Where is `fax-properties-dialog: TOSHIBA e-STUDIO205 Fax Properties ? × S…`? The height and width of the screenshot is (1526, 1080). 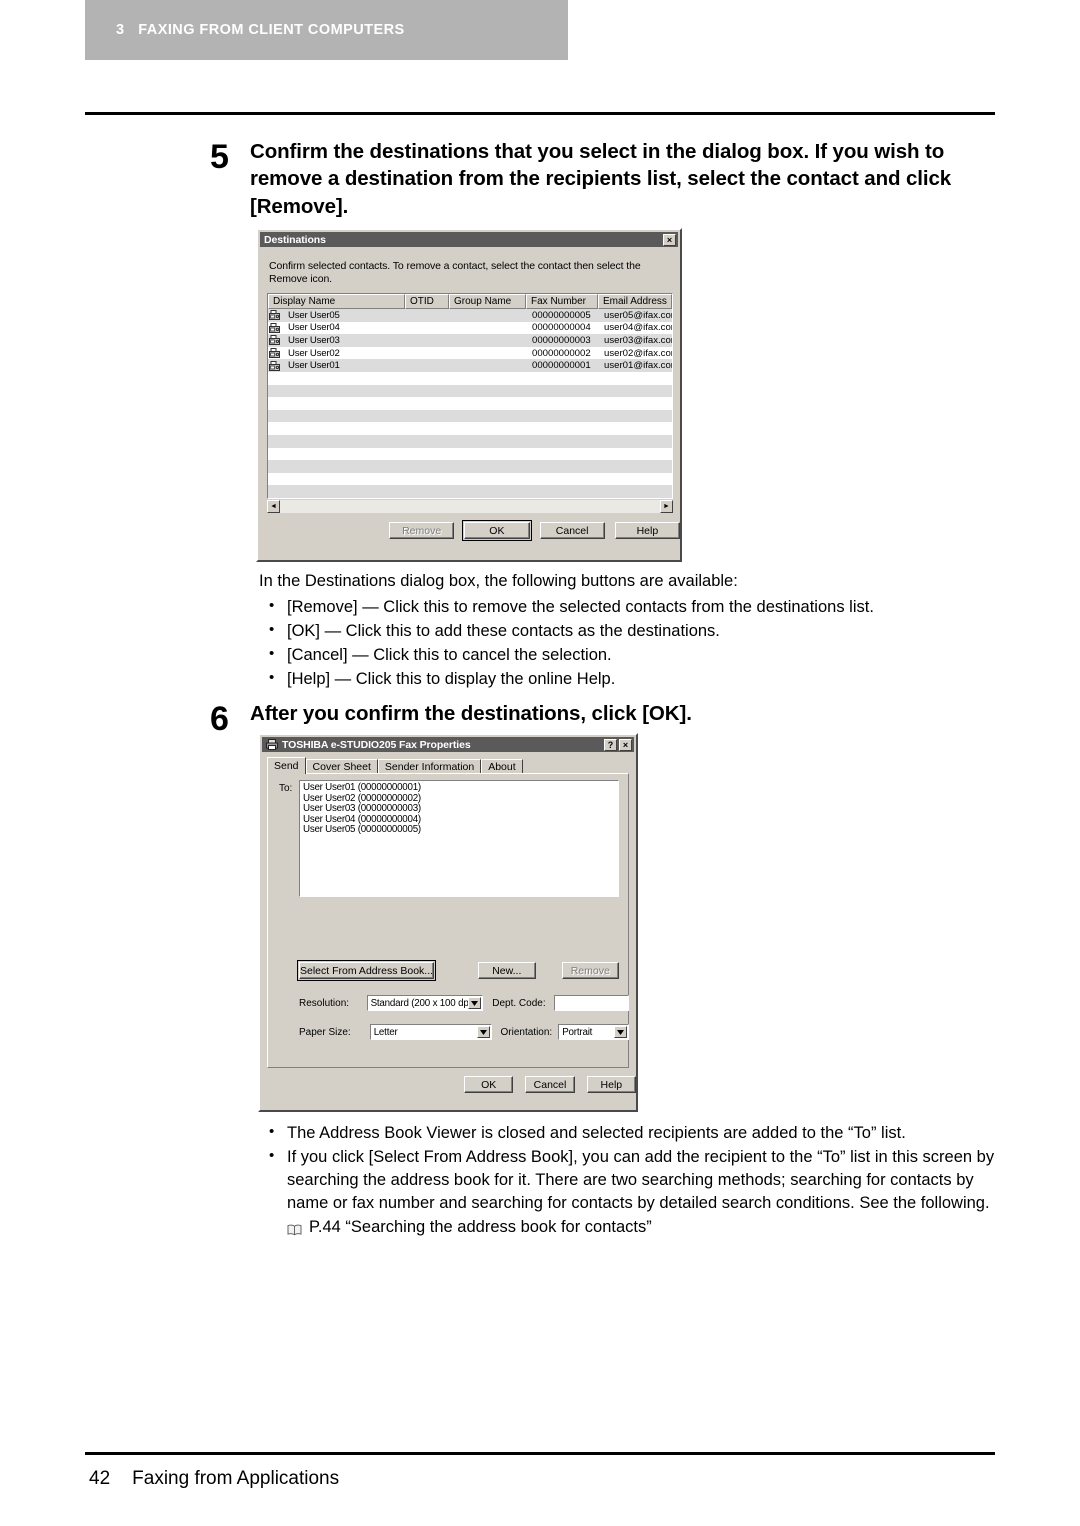 fax-properties-dialog: TOSHIBA e-STUDIO205 Fax Properties ? × S… is located at coordinates (448, 922).